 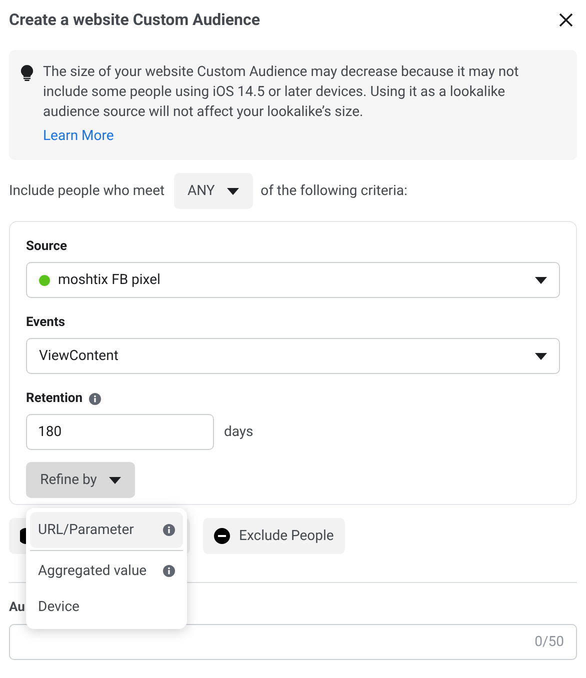 What do you see at coordinates (106, 530) in the screenshot?
I see `menu-item: URL/Parameter` at bounding box center [106, 530].